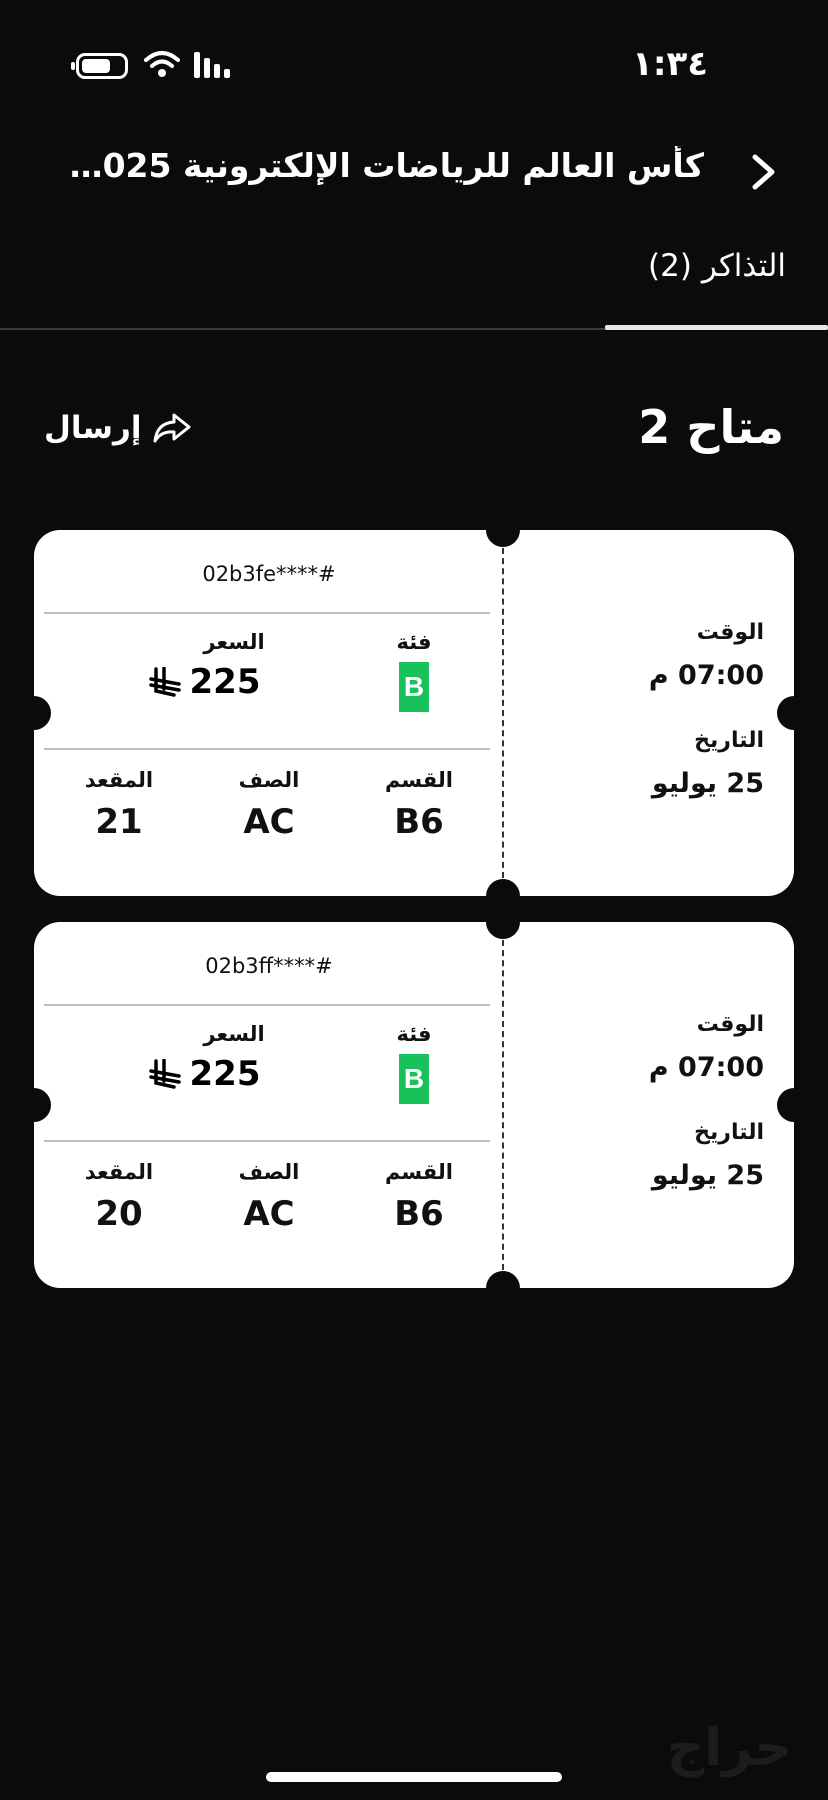 The height and width of the screenshot is (1800, 828). Describe the element at coordinates (764, 172) in the screenshot. I see `back-chevron-icon` at that location.